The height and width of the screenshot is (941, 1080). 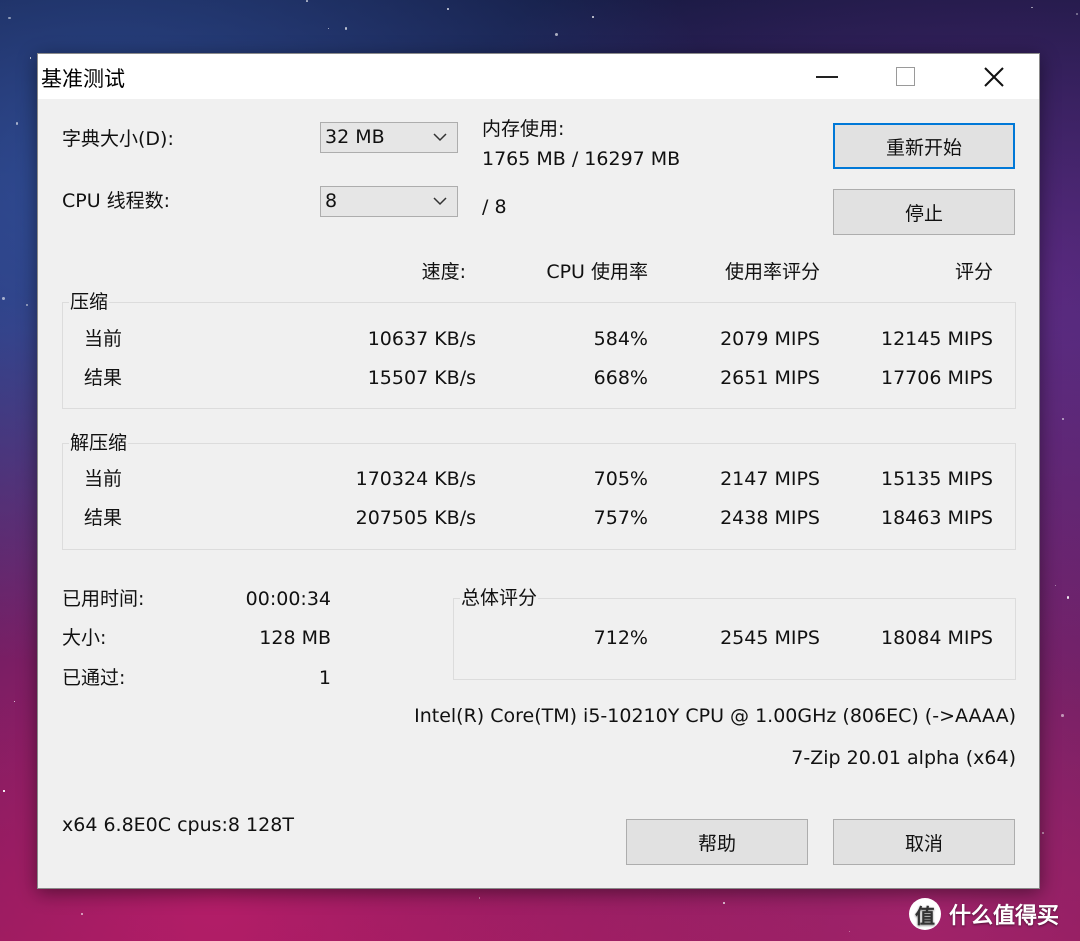 What do you see at coordinates (620, 378) in the screenshot?
I see `row-cpu-usage: 668%` at bounding box center [620, 378].